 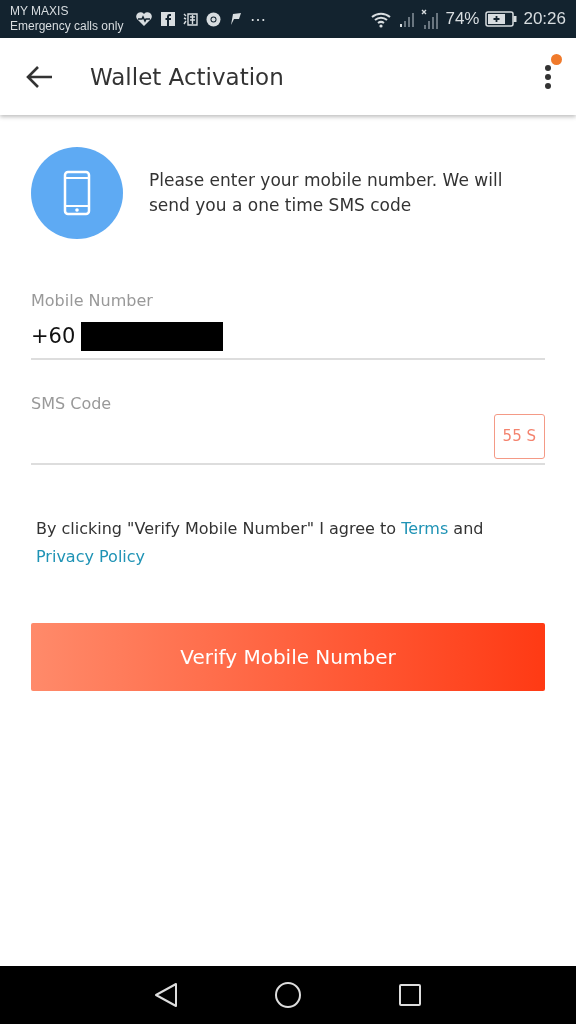 I want to click on browser-icon, so click(x=214, y=19).